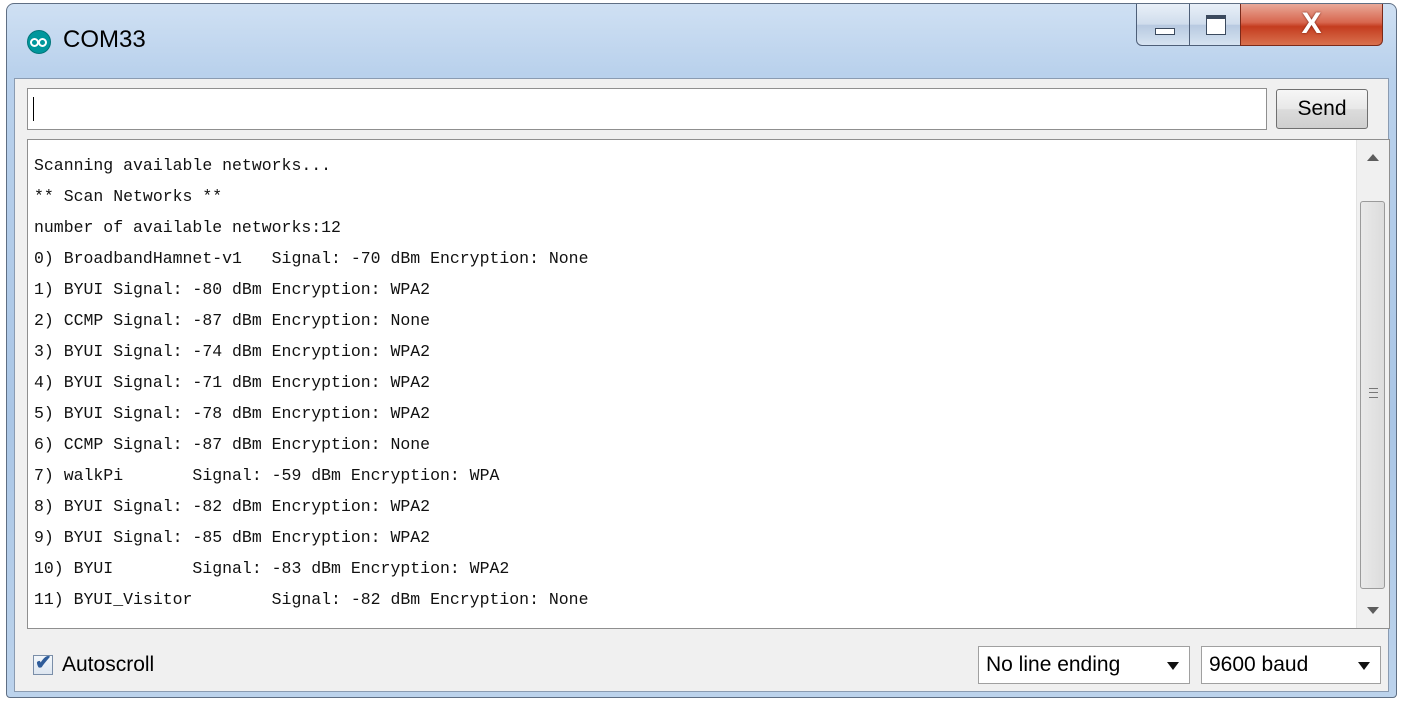 The width and height of the screenshot is (1405, 704). What do you see at coordinates (232, 506) in the screenshot?
I see `output-line: 8) BYUI Signal: -82 dBm Encryption: WPA2` at bounding box center [232, 506].